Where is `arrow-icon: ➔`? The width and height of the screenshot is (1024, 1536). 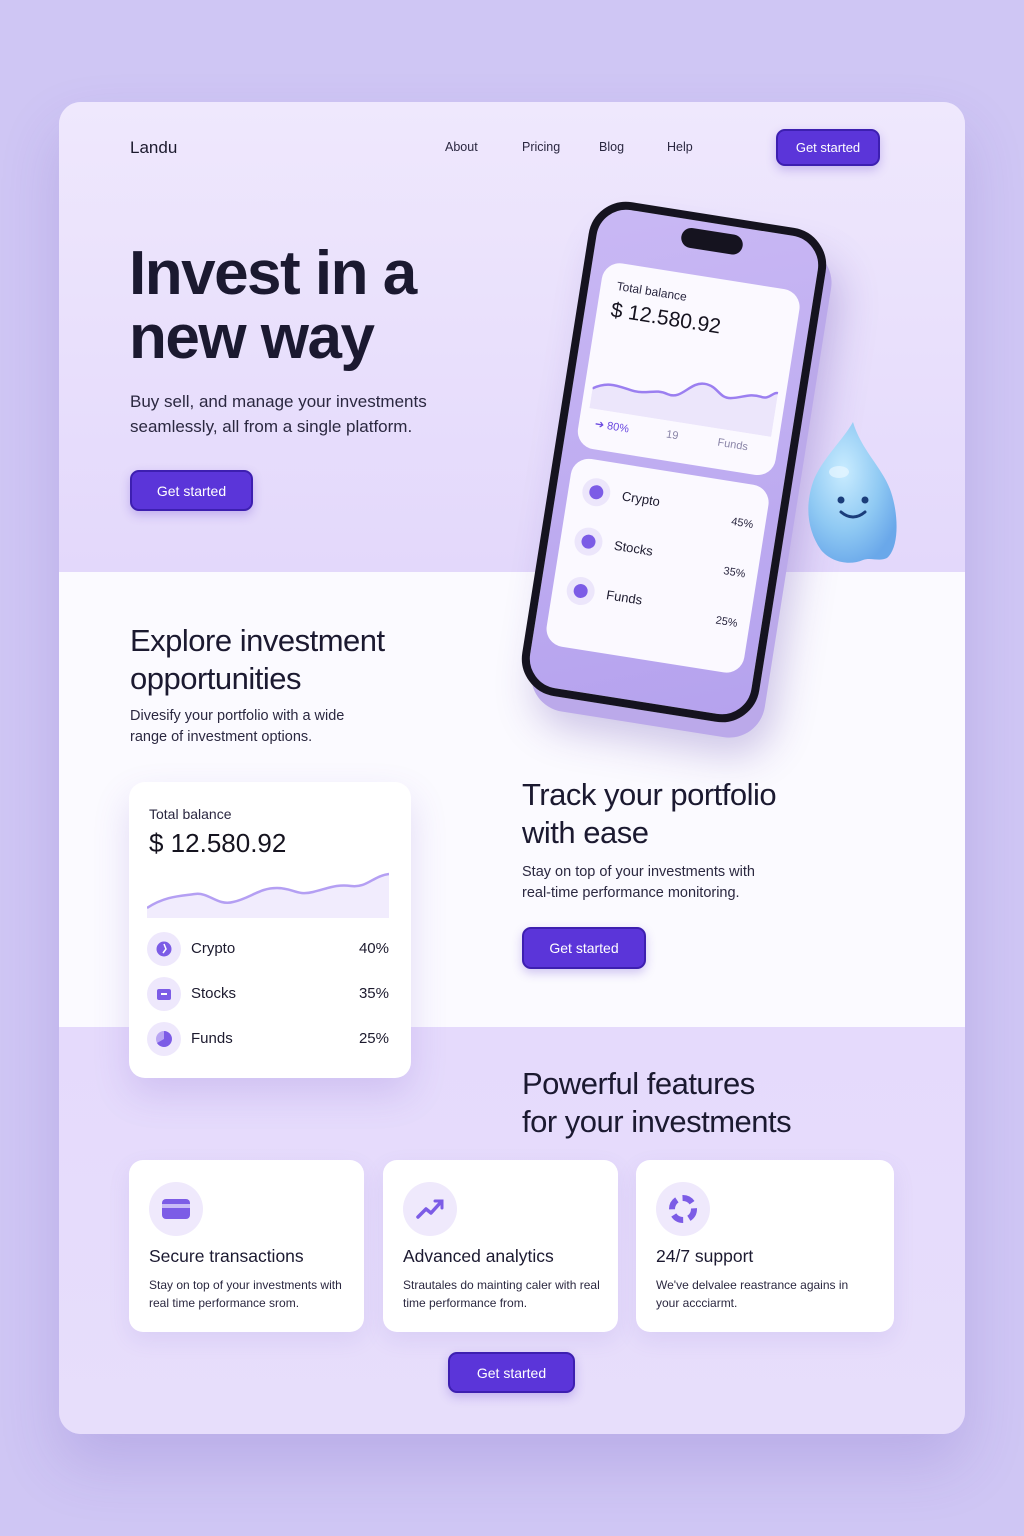
arrow-icon: ➔ is located at coordinates (599, 425).